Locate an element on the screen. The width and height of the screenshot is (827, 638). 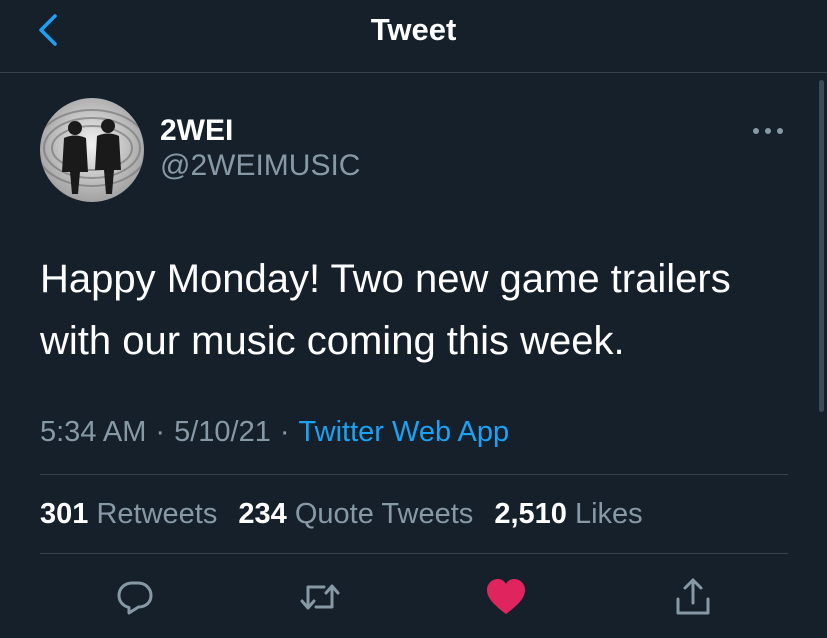
quote-tweets-stat: 234 Quote Tweets is located at coordinates (355, 514).